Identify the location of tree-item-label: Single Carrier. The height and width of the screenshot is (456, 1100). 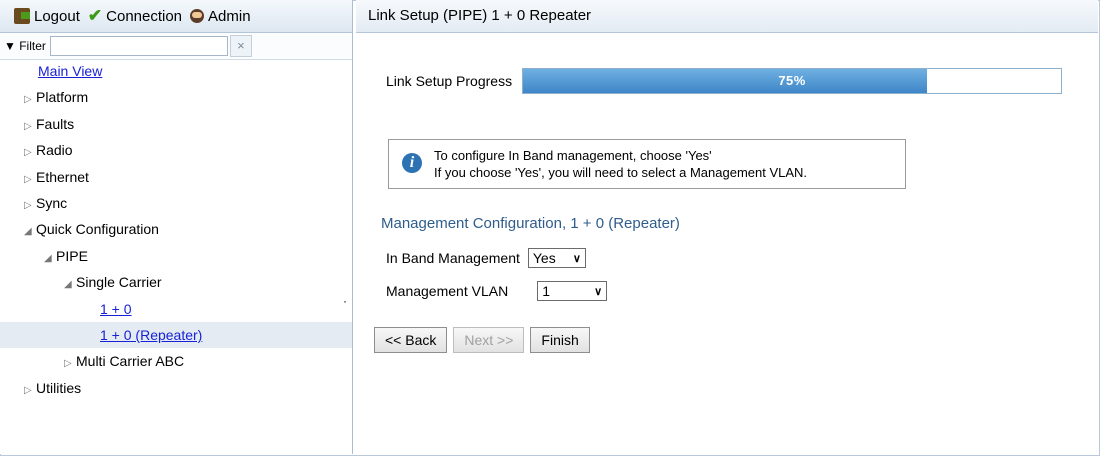
(119, 282).